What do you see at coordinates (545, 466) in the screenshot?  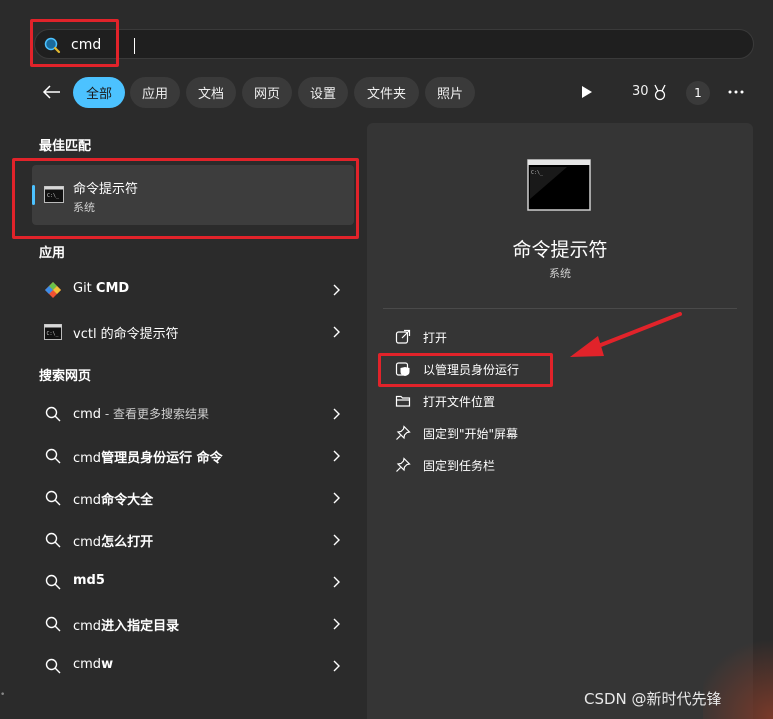 I see `action-pin-to-taskbar: 固定到任务栏` at bounding box center [545, 466].